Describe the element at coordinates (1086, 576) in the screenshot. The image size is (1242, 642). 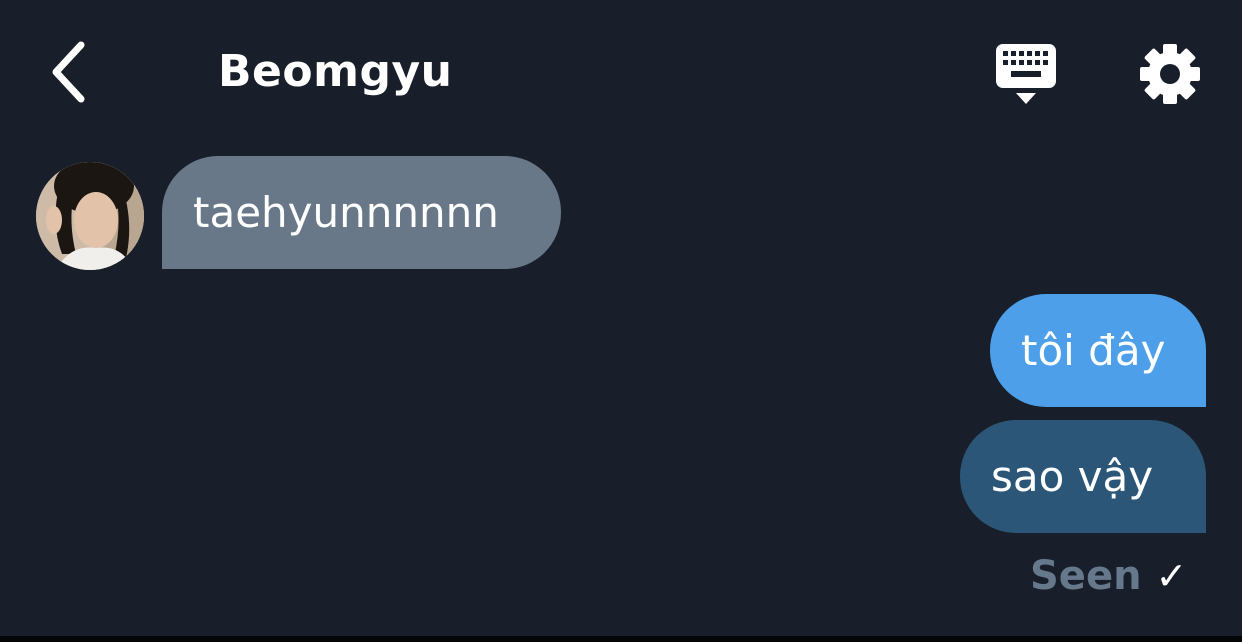
I see `seen-label: Seen` at that location.